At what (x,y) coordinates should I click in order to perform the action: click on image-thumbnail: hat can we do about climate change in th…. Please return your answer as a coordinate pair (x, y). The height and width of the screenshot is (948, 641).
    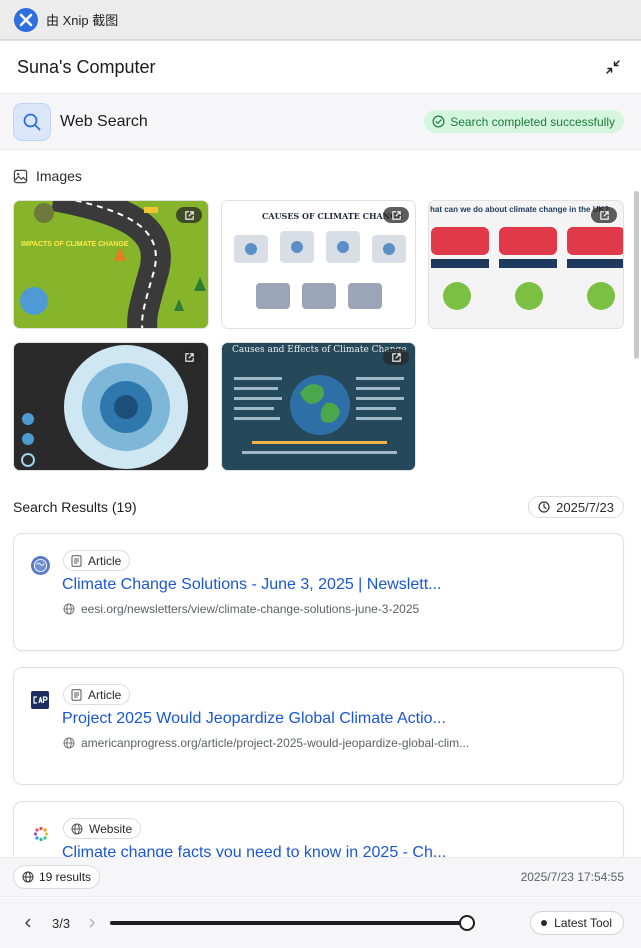
    Looking at the image, I should click on (526, 264).